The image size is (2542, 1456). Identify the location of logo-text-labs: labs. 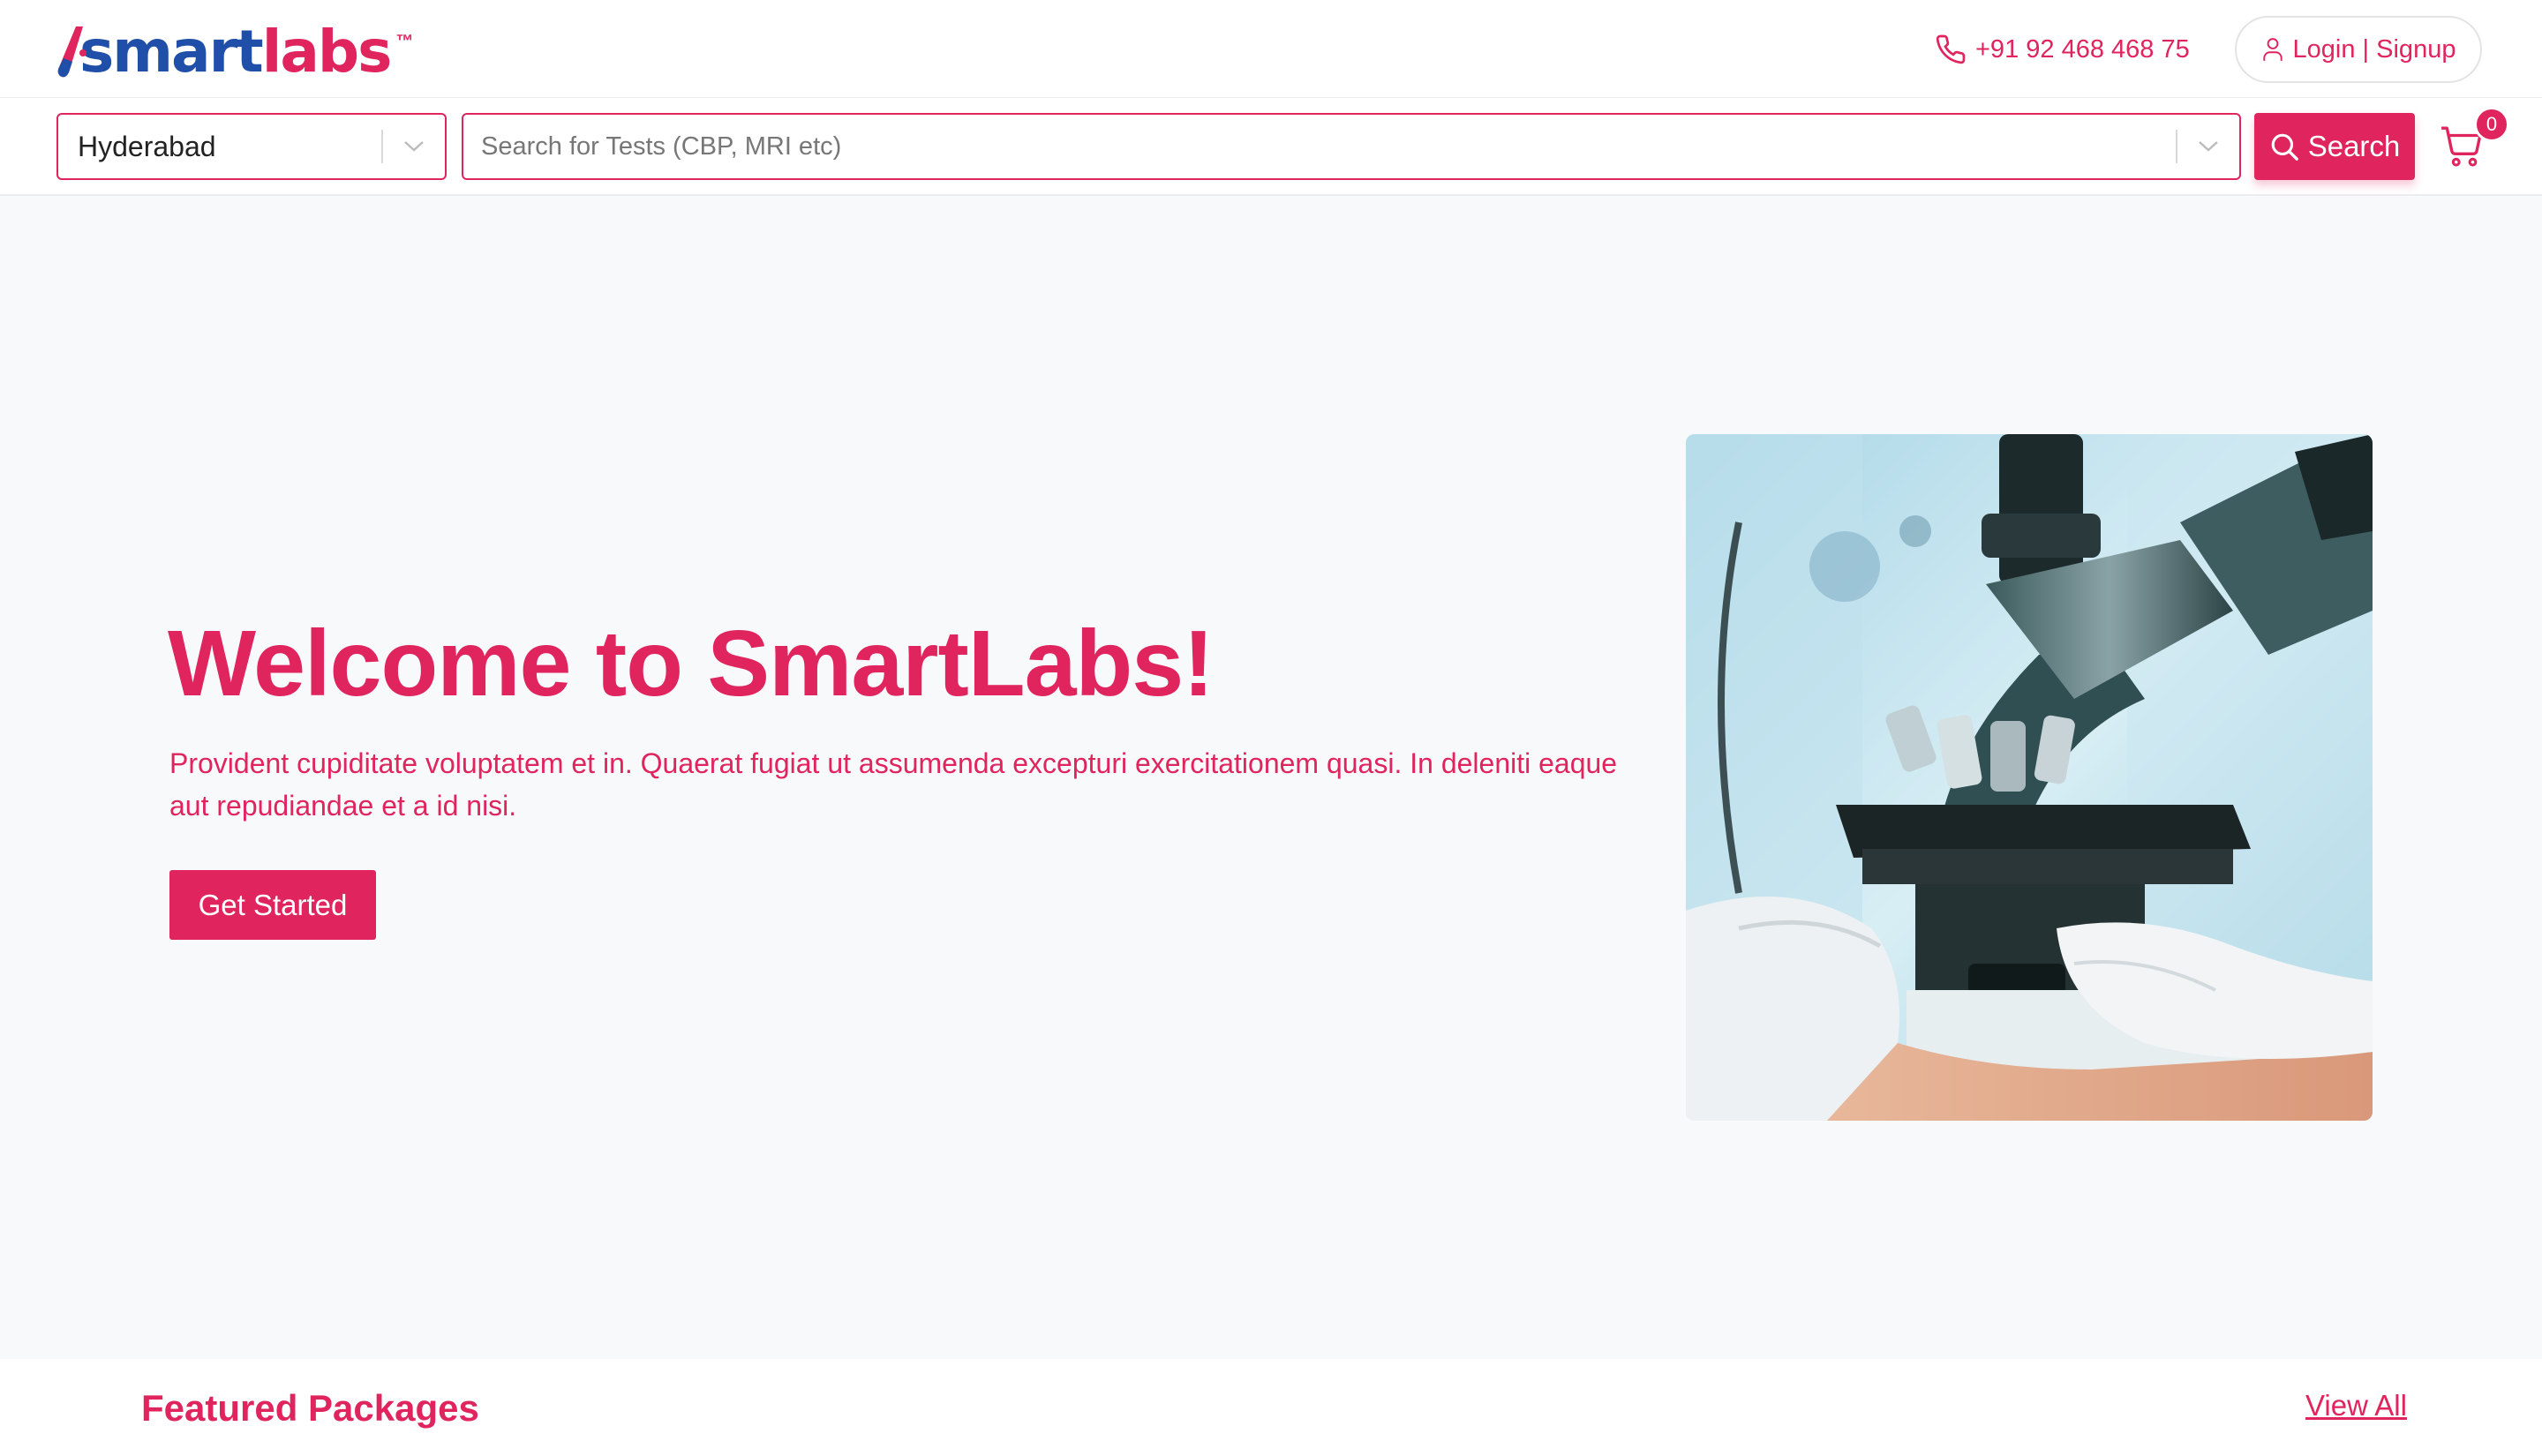
(327, 52).